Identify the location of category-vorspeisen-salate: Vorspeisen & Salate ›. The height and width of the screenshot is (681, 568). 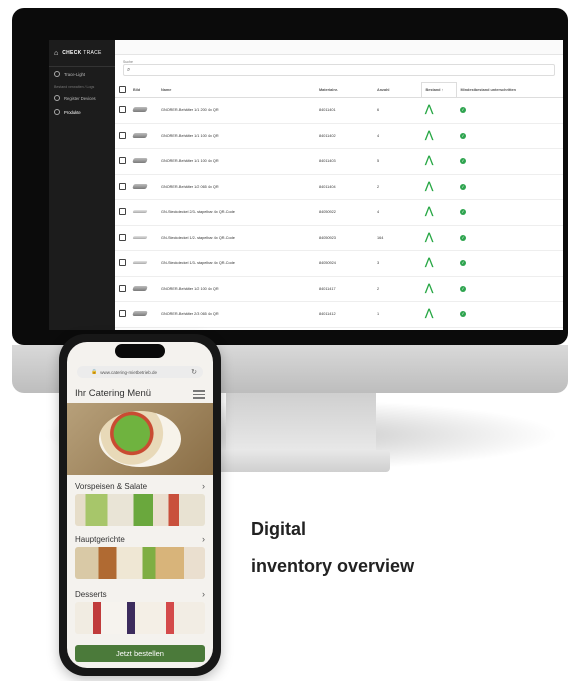
(140, 503).